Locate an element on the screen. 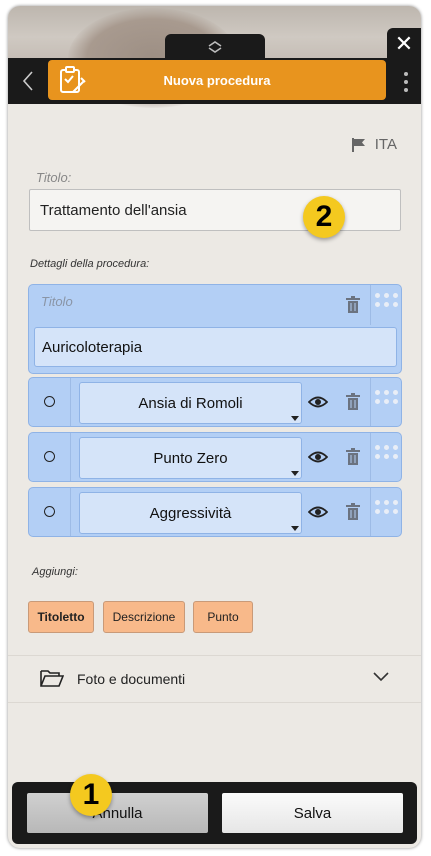  clipboard-icon is located at coordinates (73, 79).